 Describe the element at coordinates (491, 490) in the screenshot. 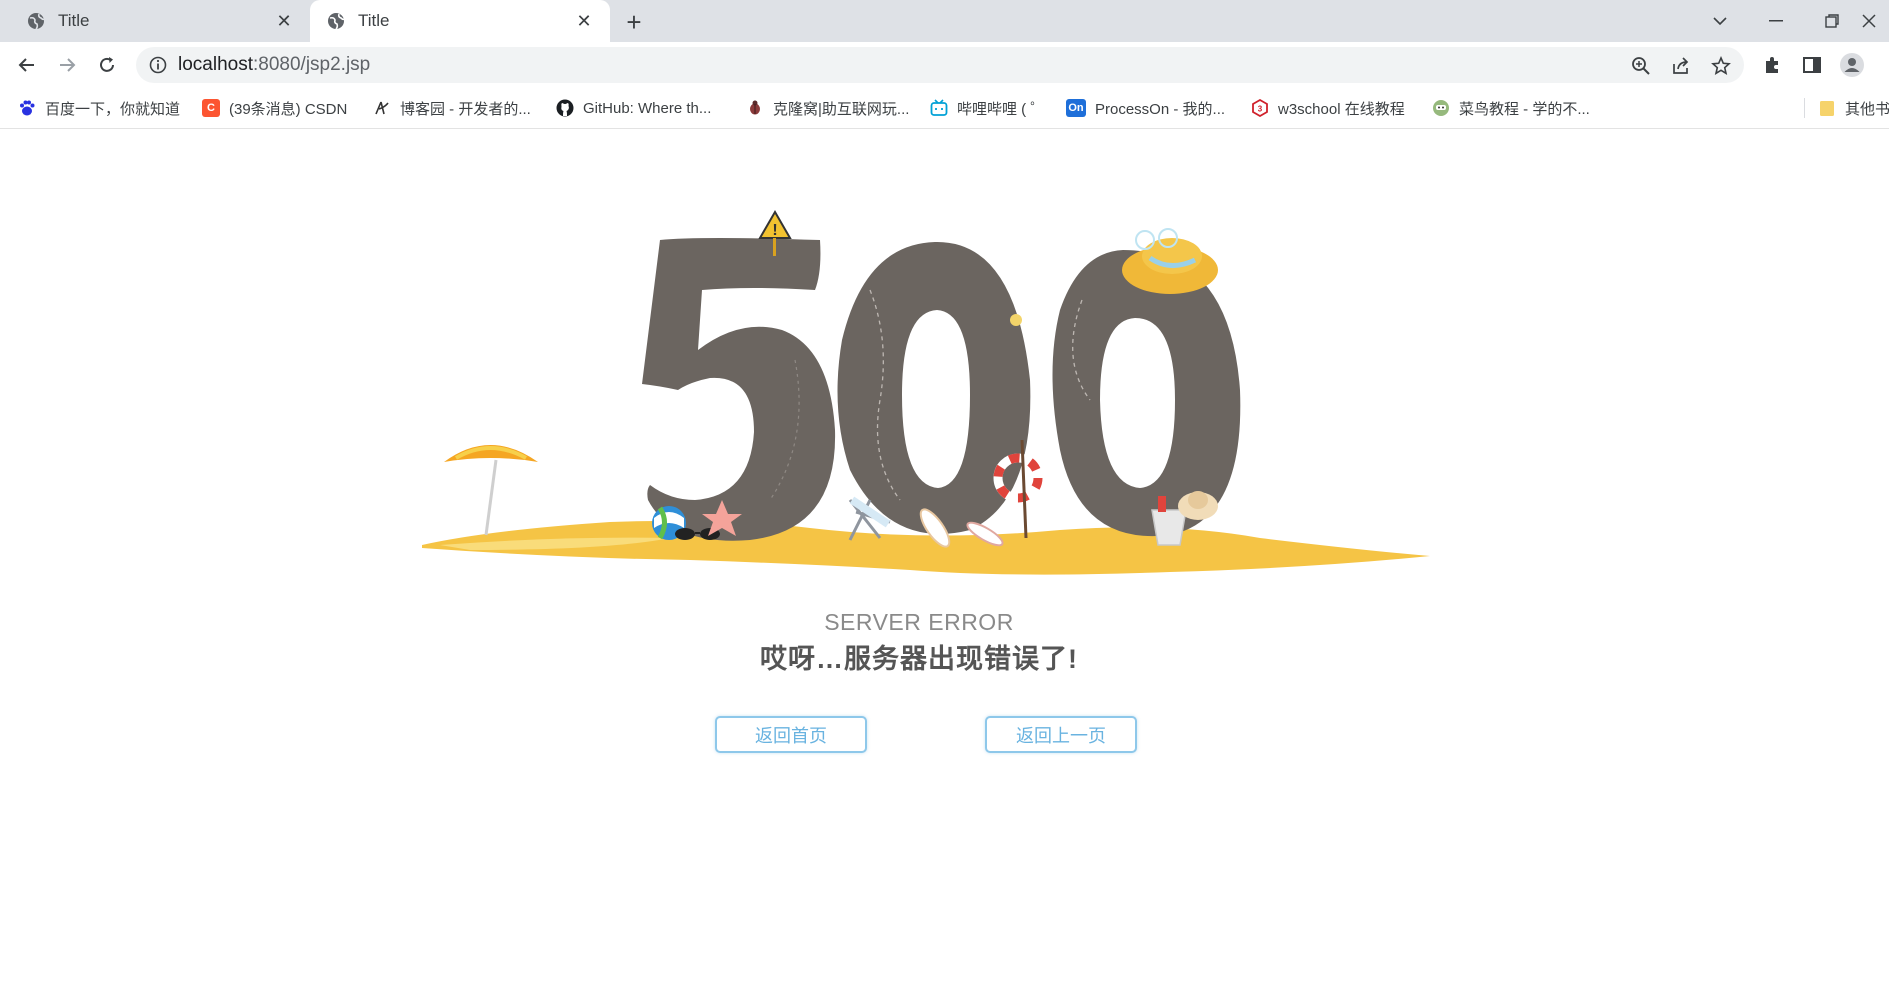

I see `beach-umbrella-icon` at that location.